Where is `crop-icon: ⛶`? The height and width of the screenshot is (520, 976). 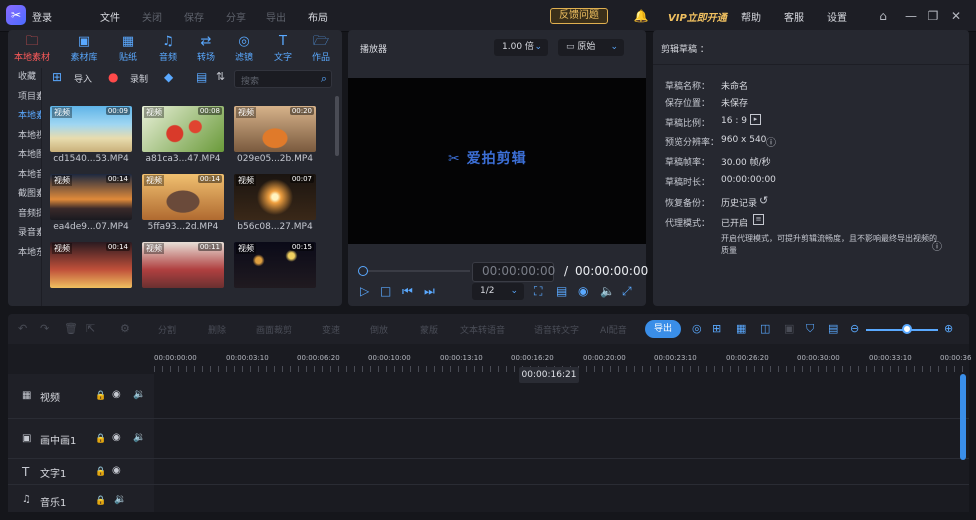
crop-icon: ⛶ is located at coordinates (538, 291).